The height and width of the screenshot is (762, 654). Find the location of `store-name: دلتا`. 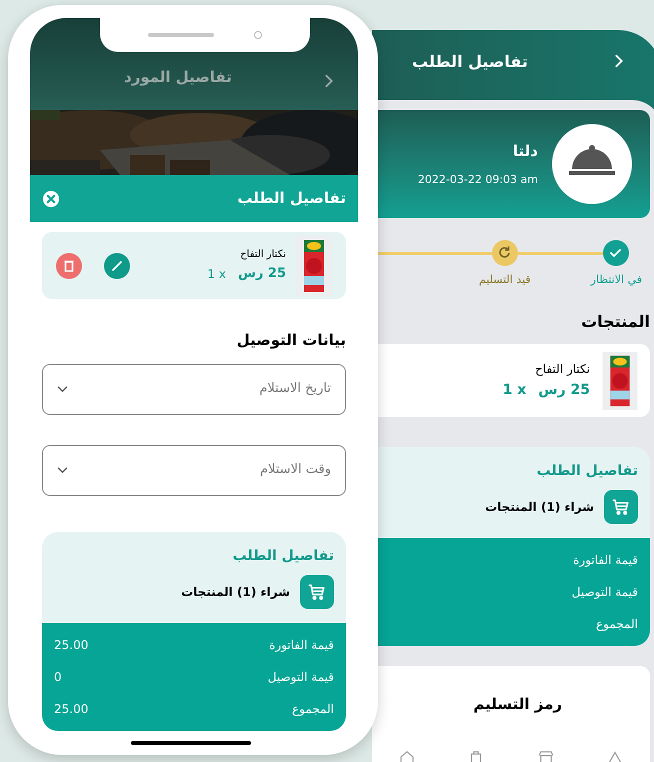

store-name: دلتا is located at coordinates (525, 151).